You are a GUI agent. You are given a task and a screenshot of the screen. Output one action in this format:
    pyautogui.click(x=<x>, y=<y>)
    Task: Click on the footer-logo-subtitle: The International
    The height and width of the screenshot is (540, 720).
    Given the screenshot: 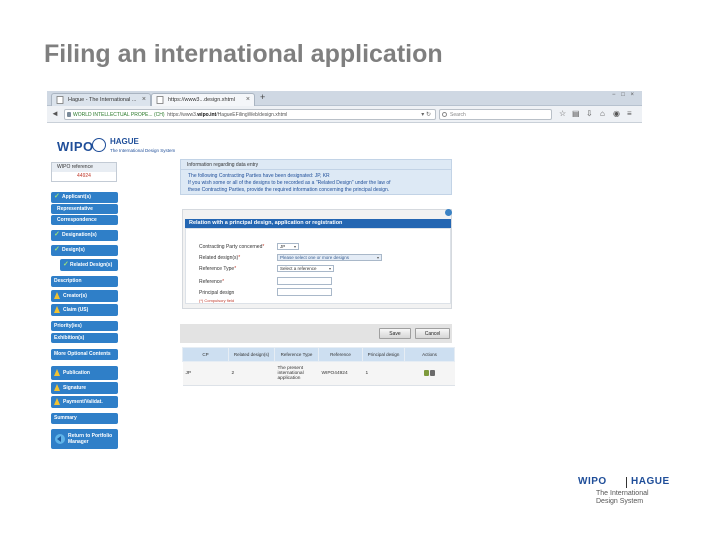 What is the action you would take?
    pyautogui.click(x=622, y=493)
    